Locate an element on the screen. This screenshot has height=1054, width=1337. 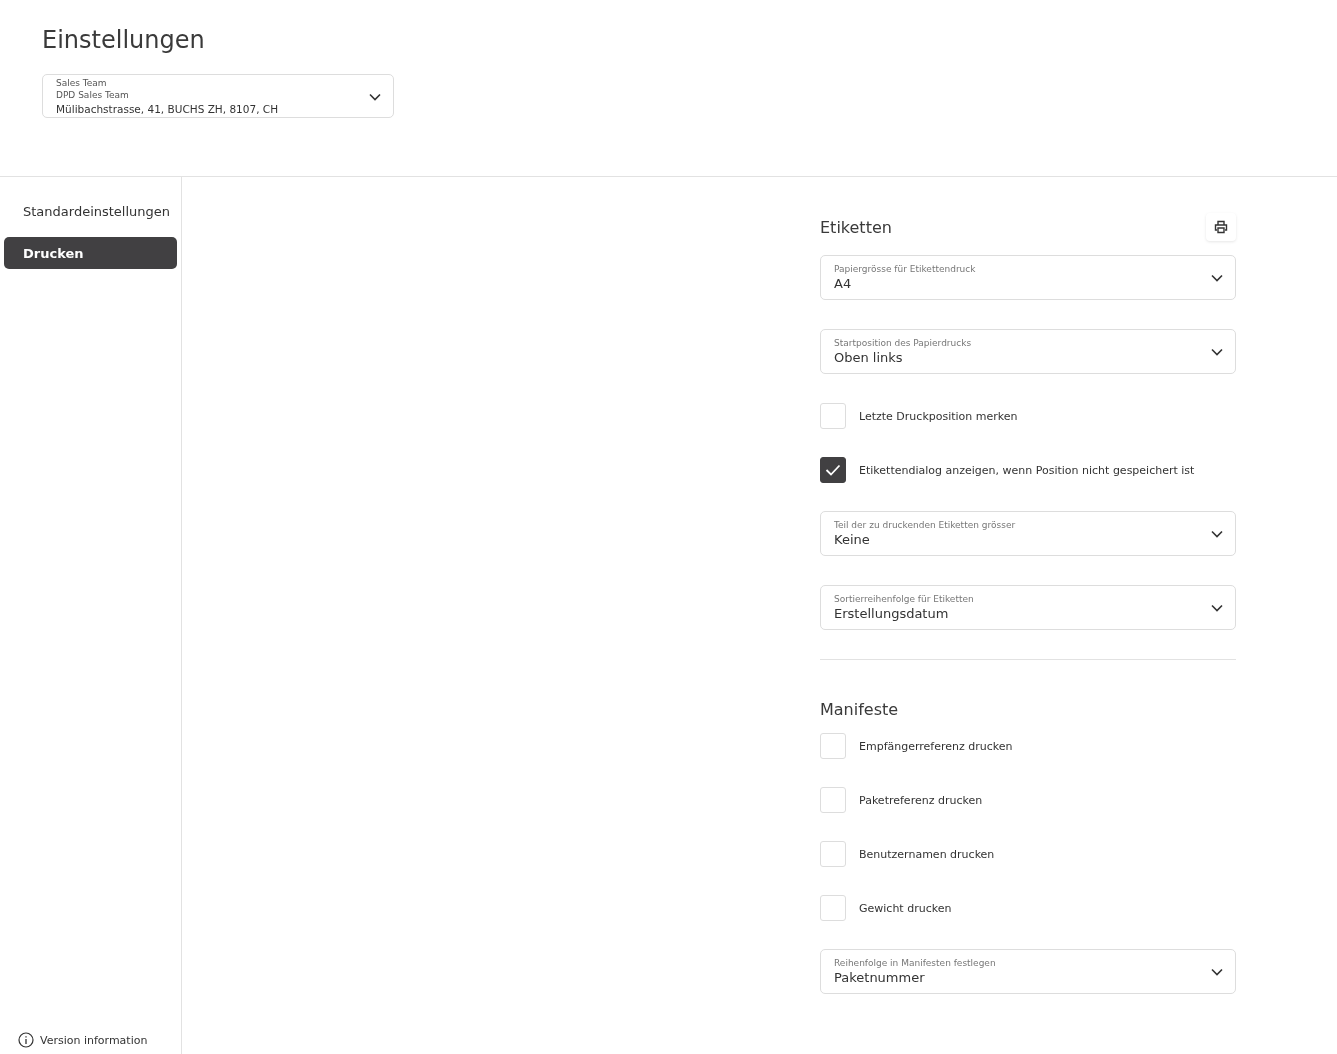
printer-icon is located at coordinates (1221, 227).